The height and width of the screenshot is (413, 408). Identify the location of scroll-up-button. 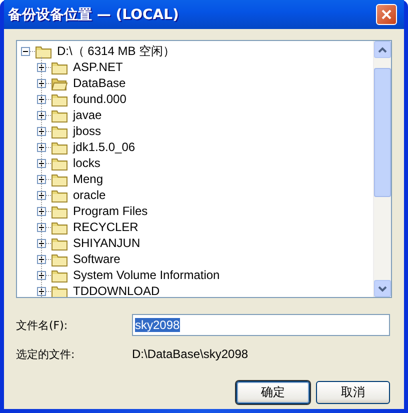
(382, 49).